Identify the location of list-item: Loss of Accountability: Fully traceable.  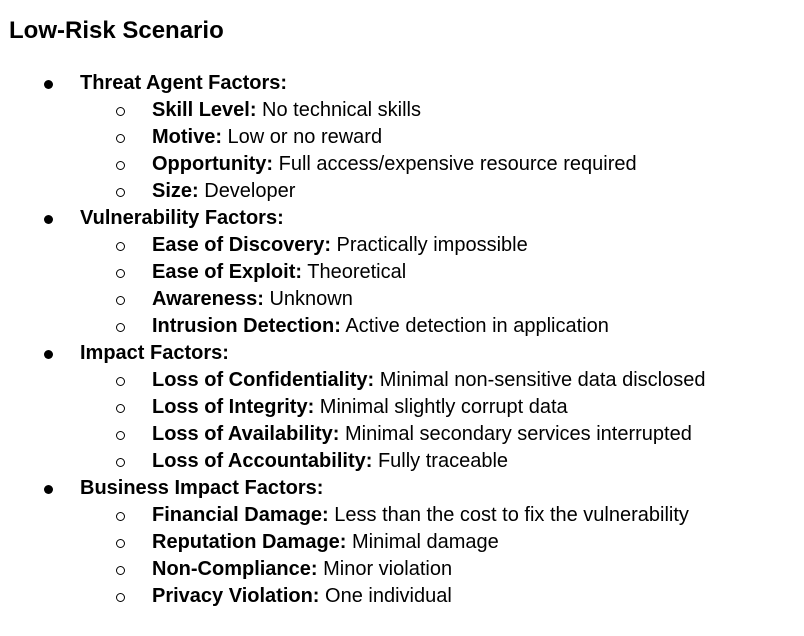
(402, 459).